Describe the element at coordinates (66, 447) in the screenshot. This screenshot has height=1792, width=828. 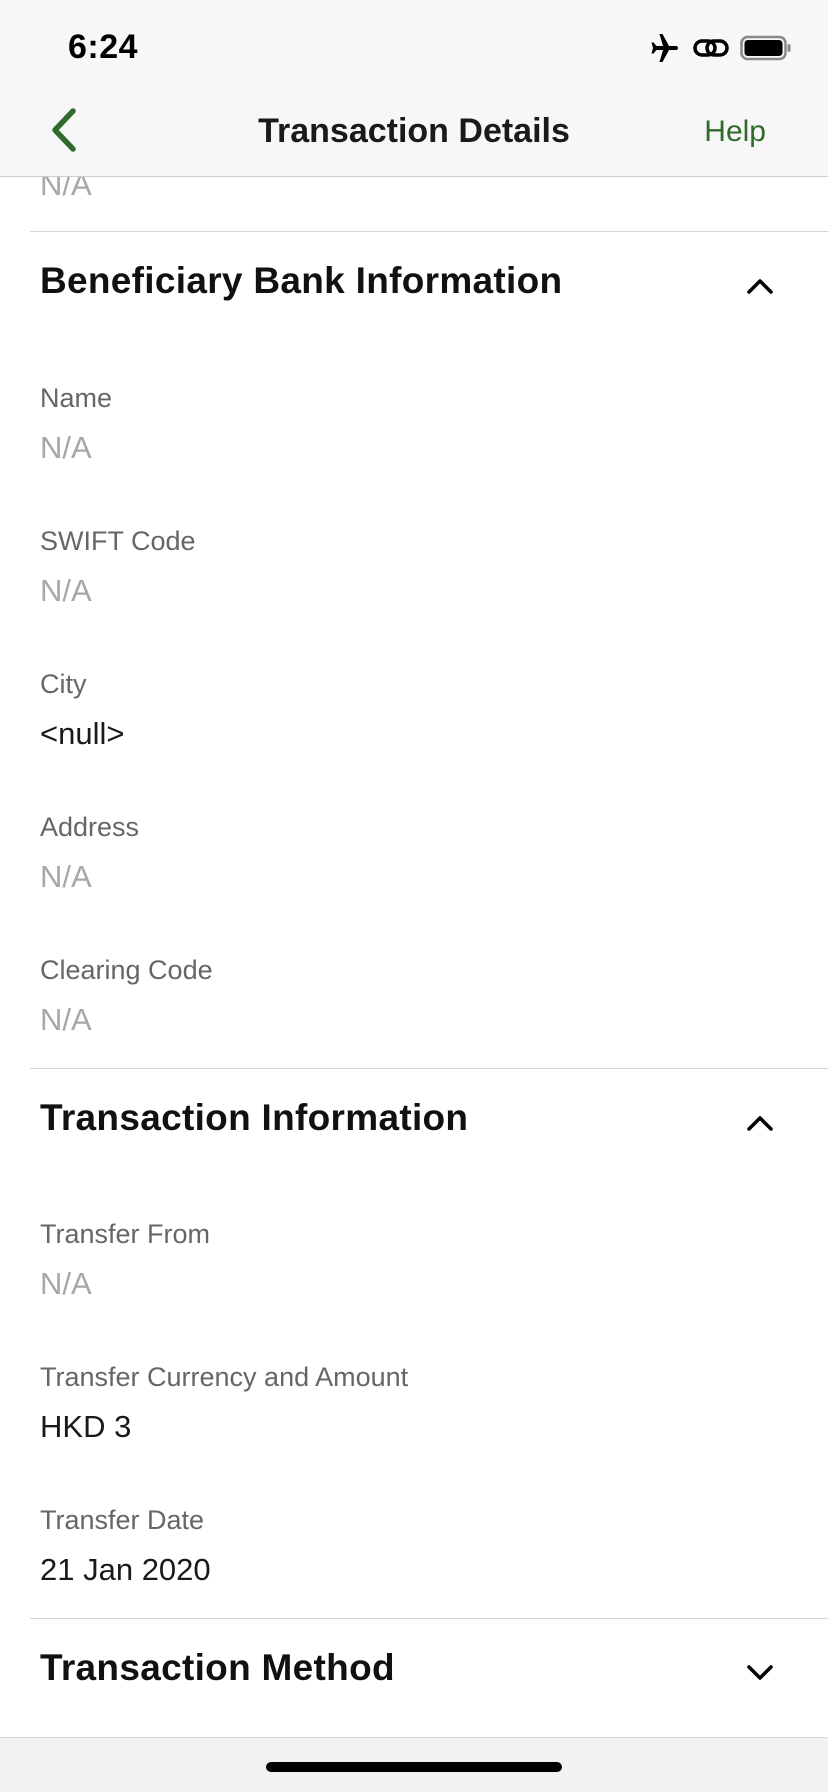
I see `field-value-name: N/A` at that location.